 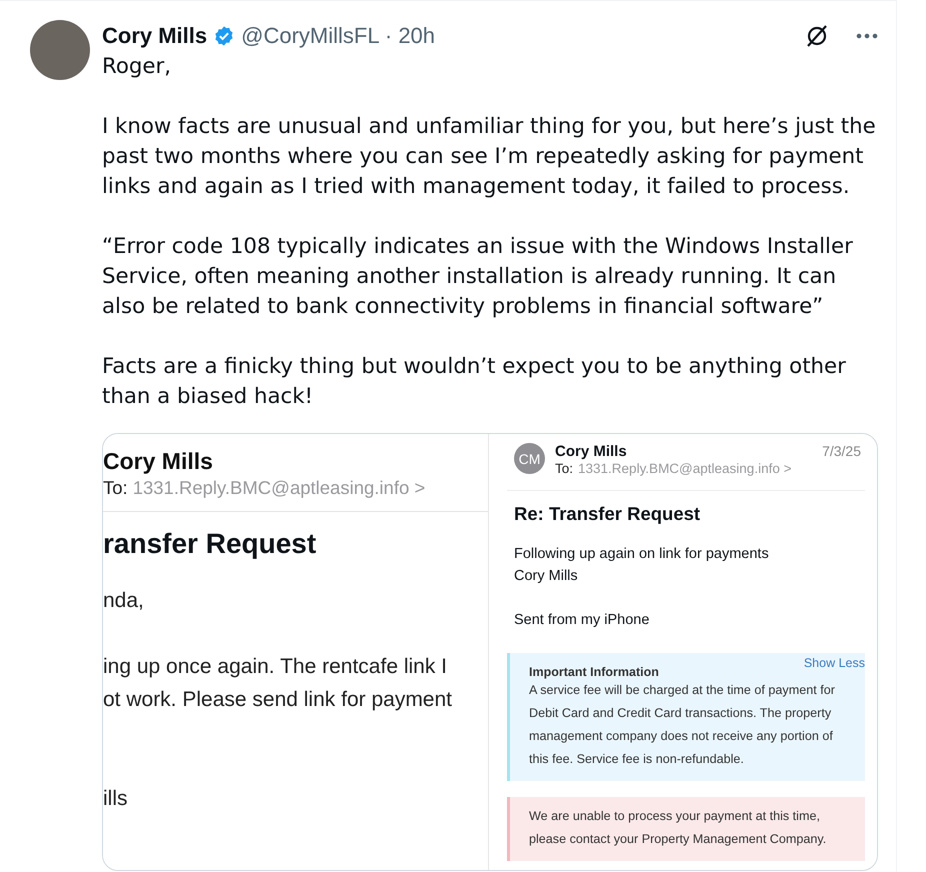 I want to click on email-greeting: nda,, so click(x=123, y=601).